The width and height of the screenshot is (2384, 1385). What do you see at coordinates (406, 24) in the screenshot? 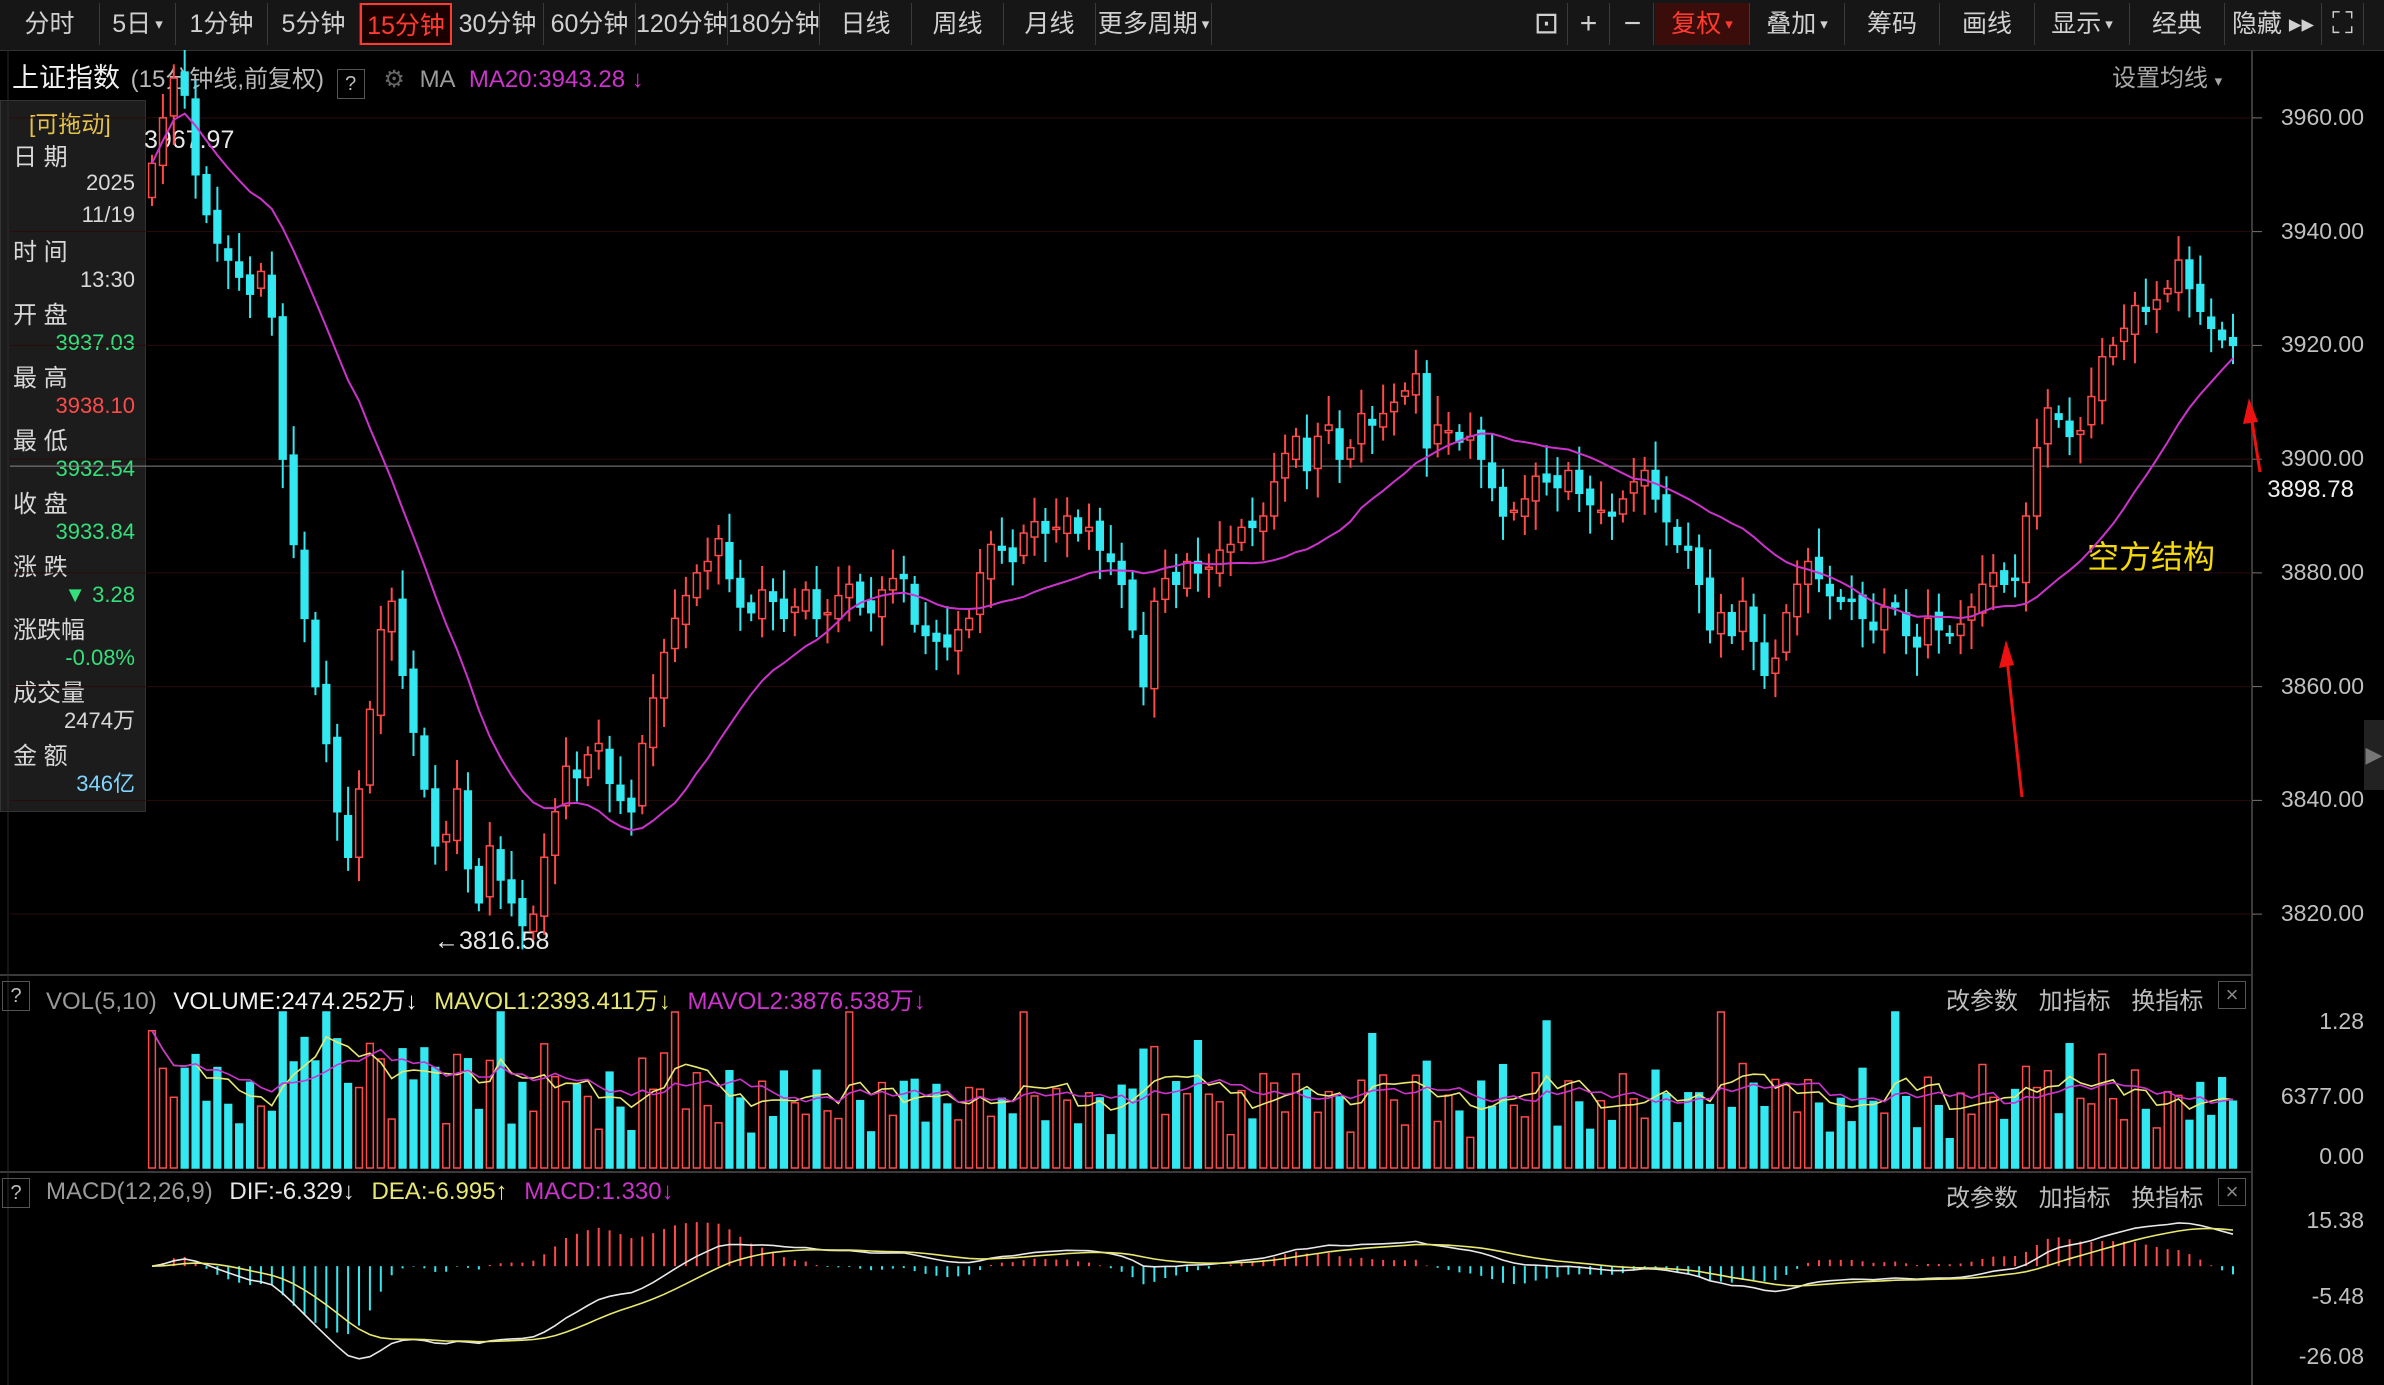
I see `period-tab-4: 15分钟` at bounding box center [406, 24].